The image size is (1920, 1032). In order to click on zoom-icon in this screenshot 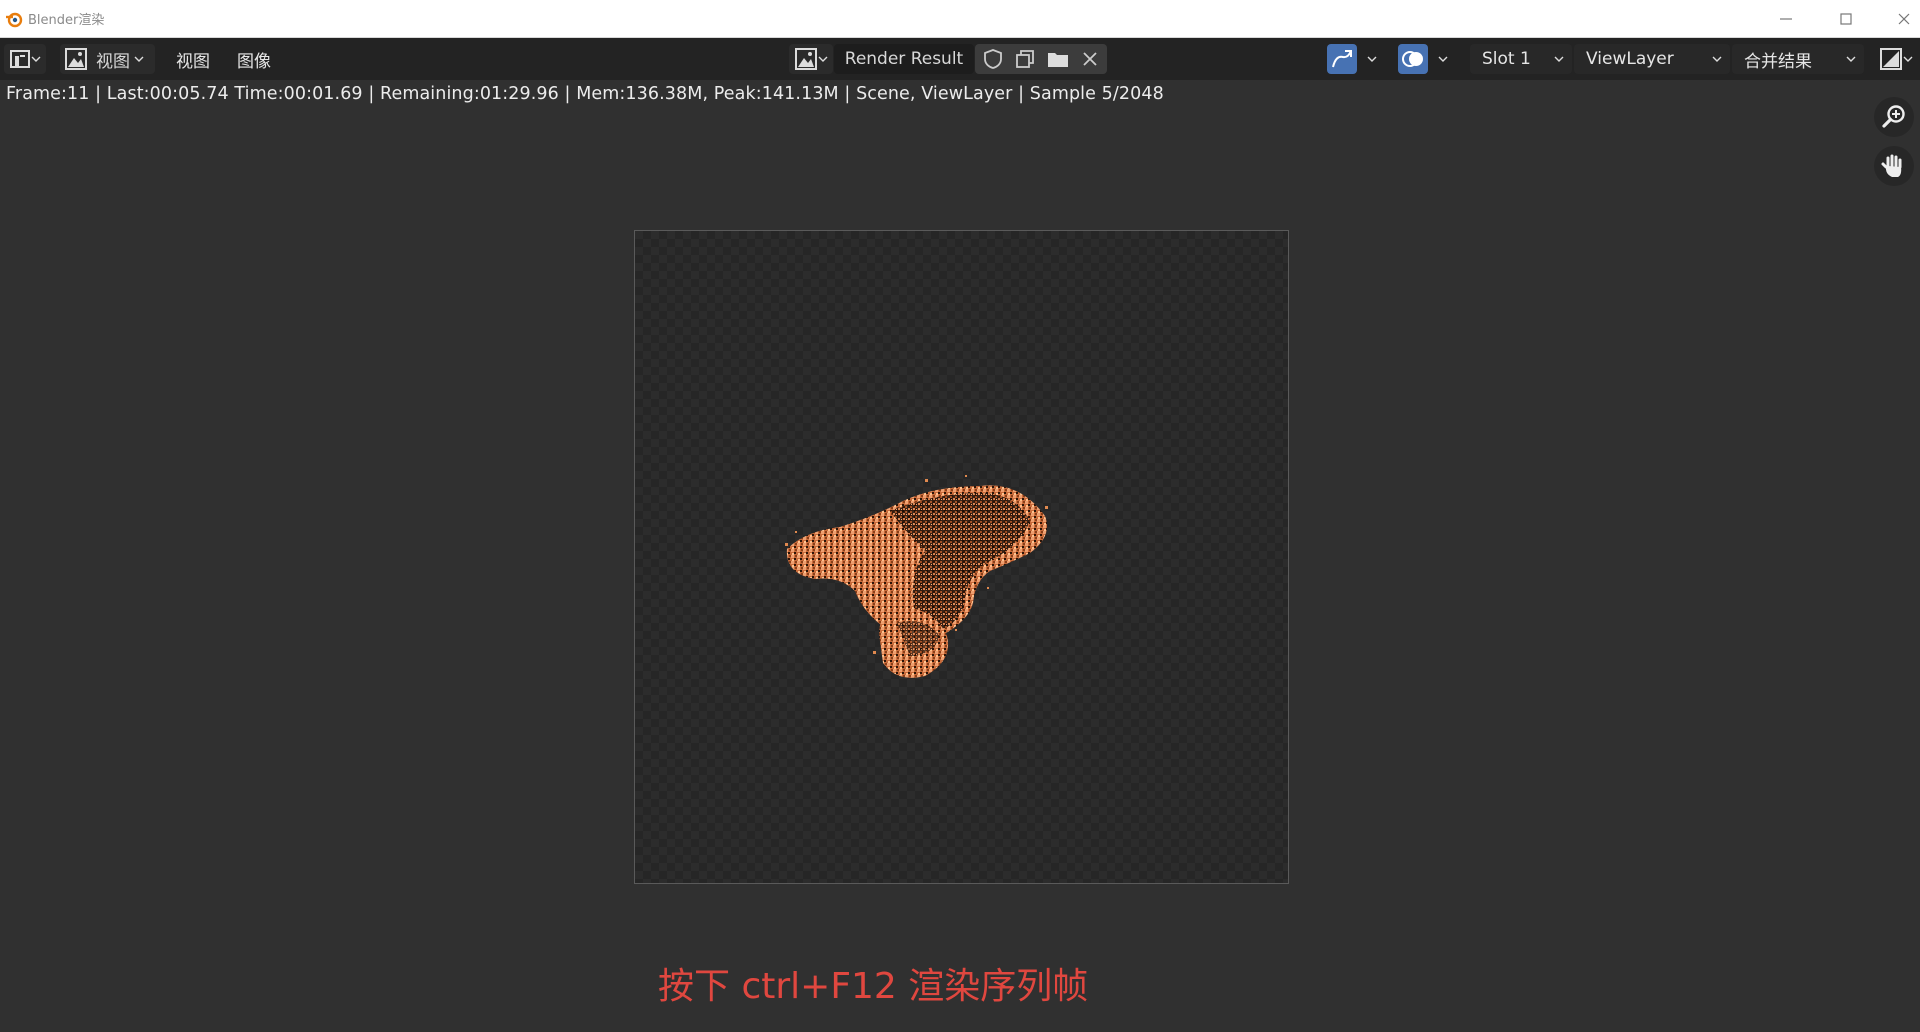, I will do `click(1893, 116)`.